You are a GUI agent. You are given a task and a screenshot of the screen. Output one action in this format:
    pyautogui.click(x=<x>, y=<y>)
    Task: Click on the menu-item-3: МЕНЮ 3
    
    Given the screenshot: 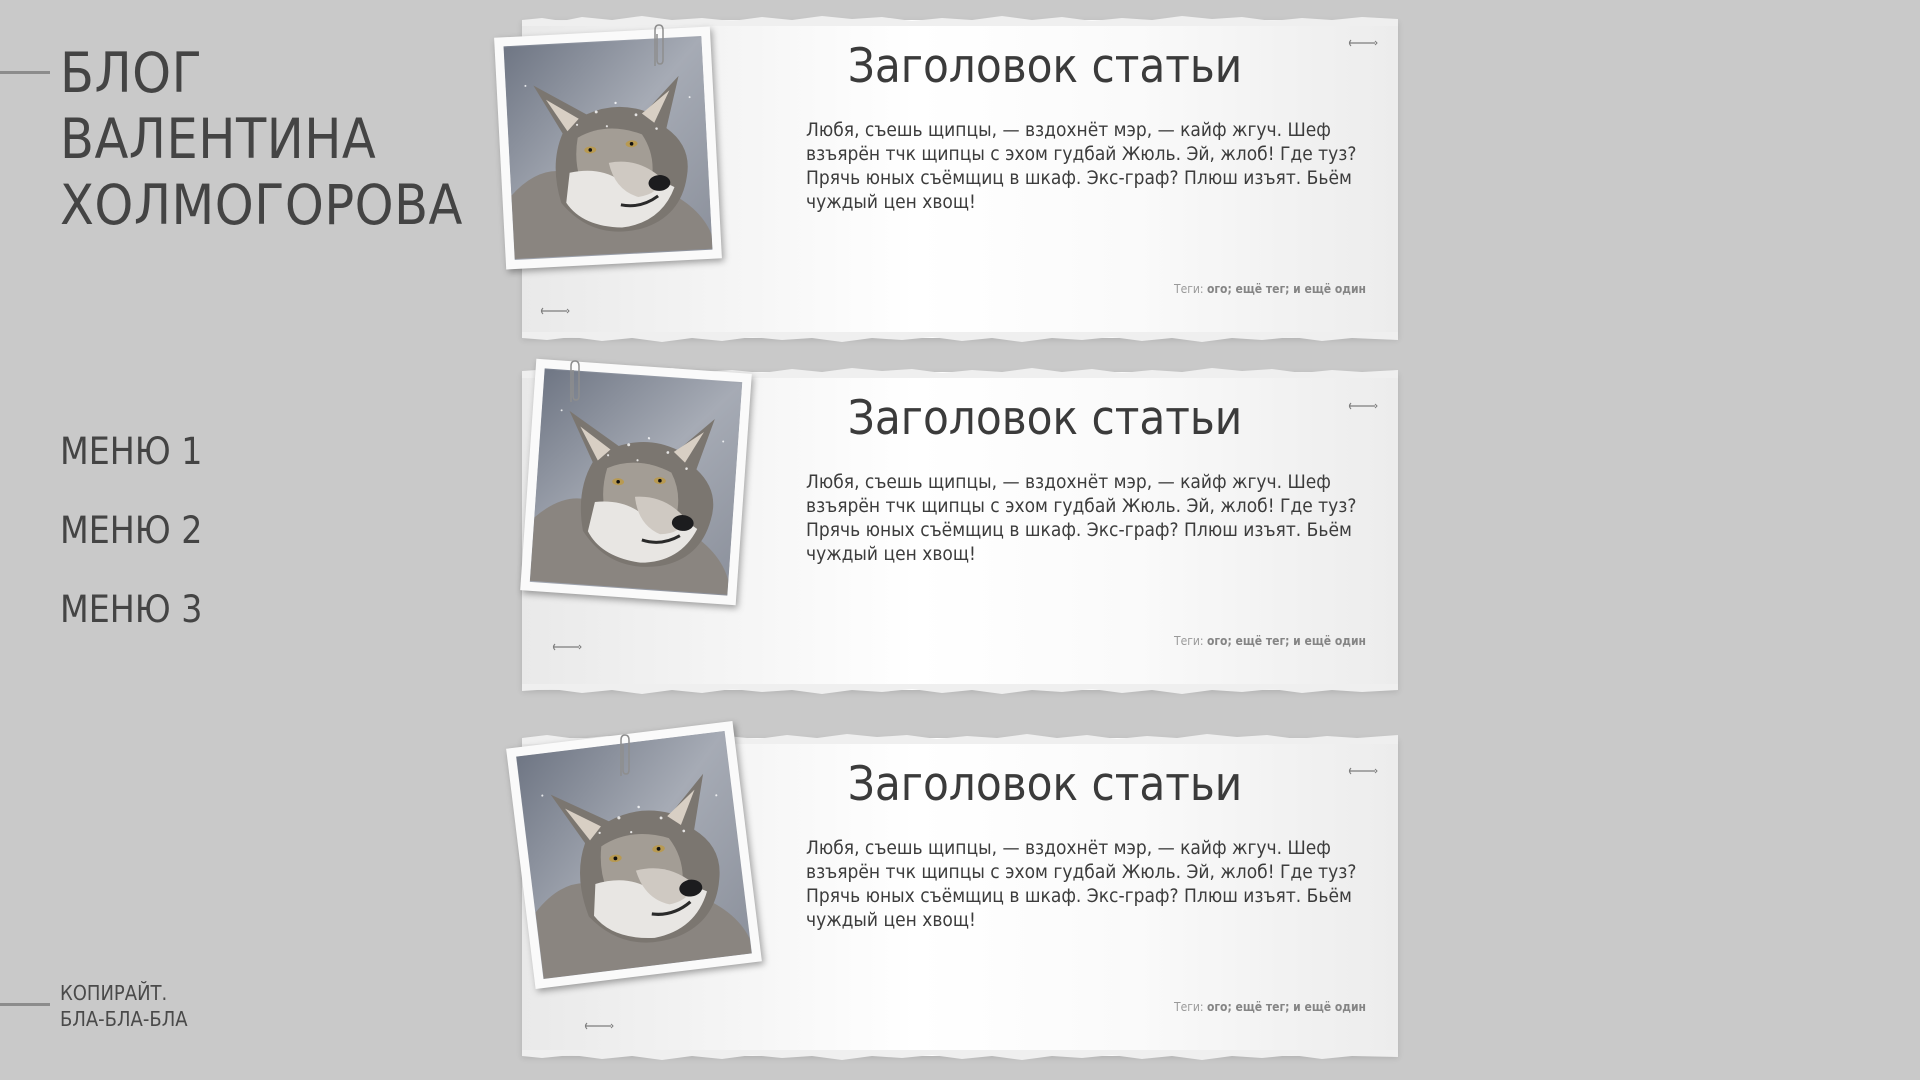 What is the action you would take?
    pyautogui.click(x=131, y=610)
    